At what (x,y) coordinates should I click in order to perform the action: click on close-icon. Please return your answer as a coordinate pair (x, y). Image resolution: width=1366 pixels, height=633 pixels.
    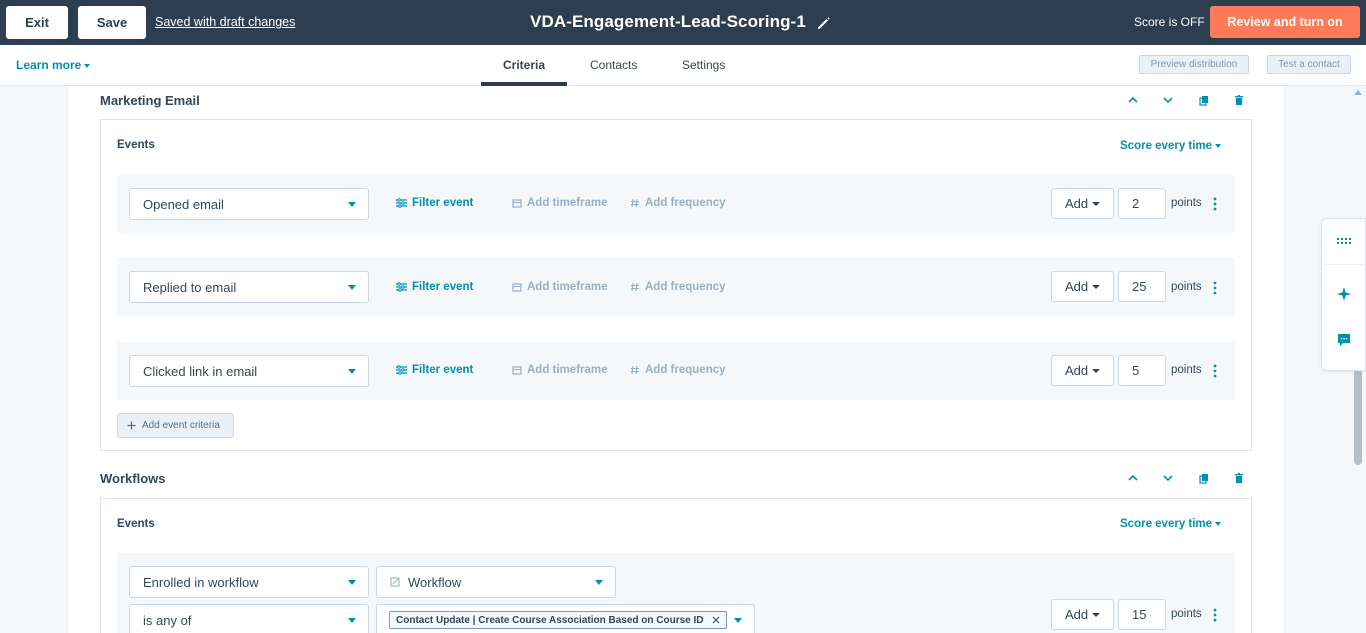
    Looking at the image, I should click on (716, 620).